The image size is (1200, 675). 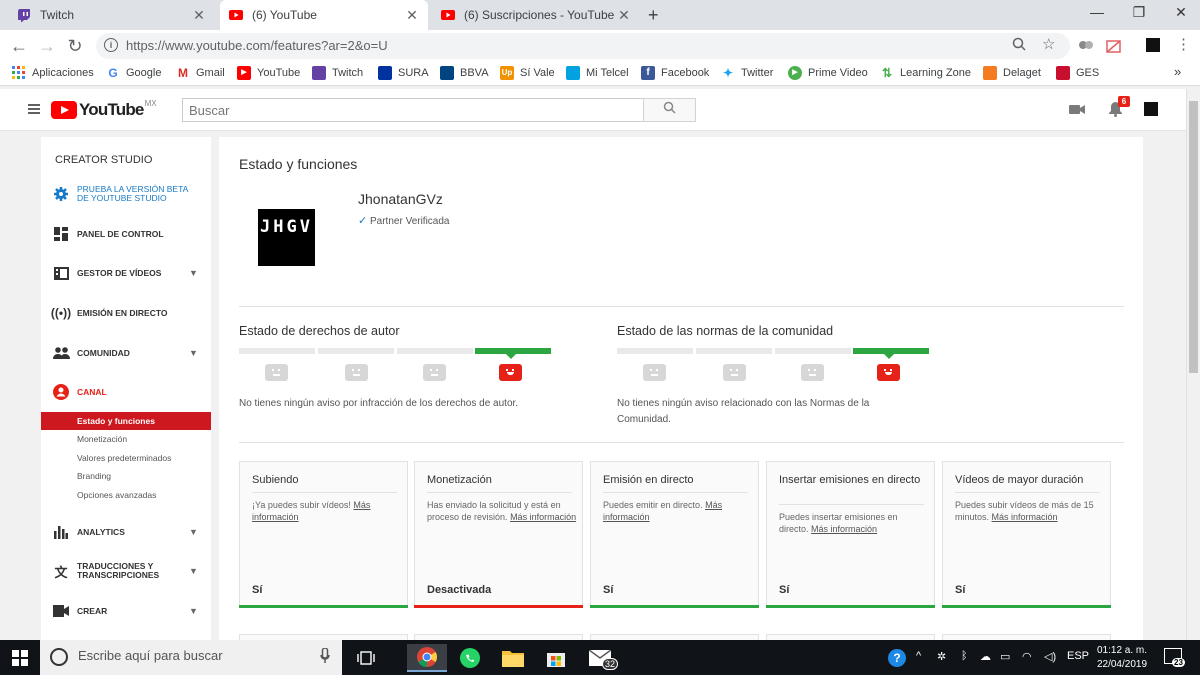 What do you see at coordinates (828, 73) in the screenshot?
I see `bookmark-prime-video: ▶ Prime Video` at bounding box center [828, 73].